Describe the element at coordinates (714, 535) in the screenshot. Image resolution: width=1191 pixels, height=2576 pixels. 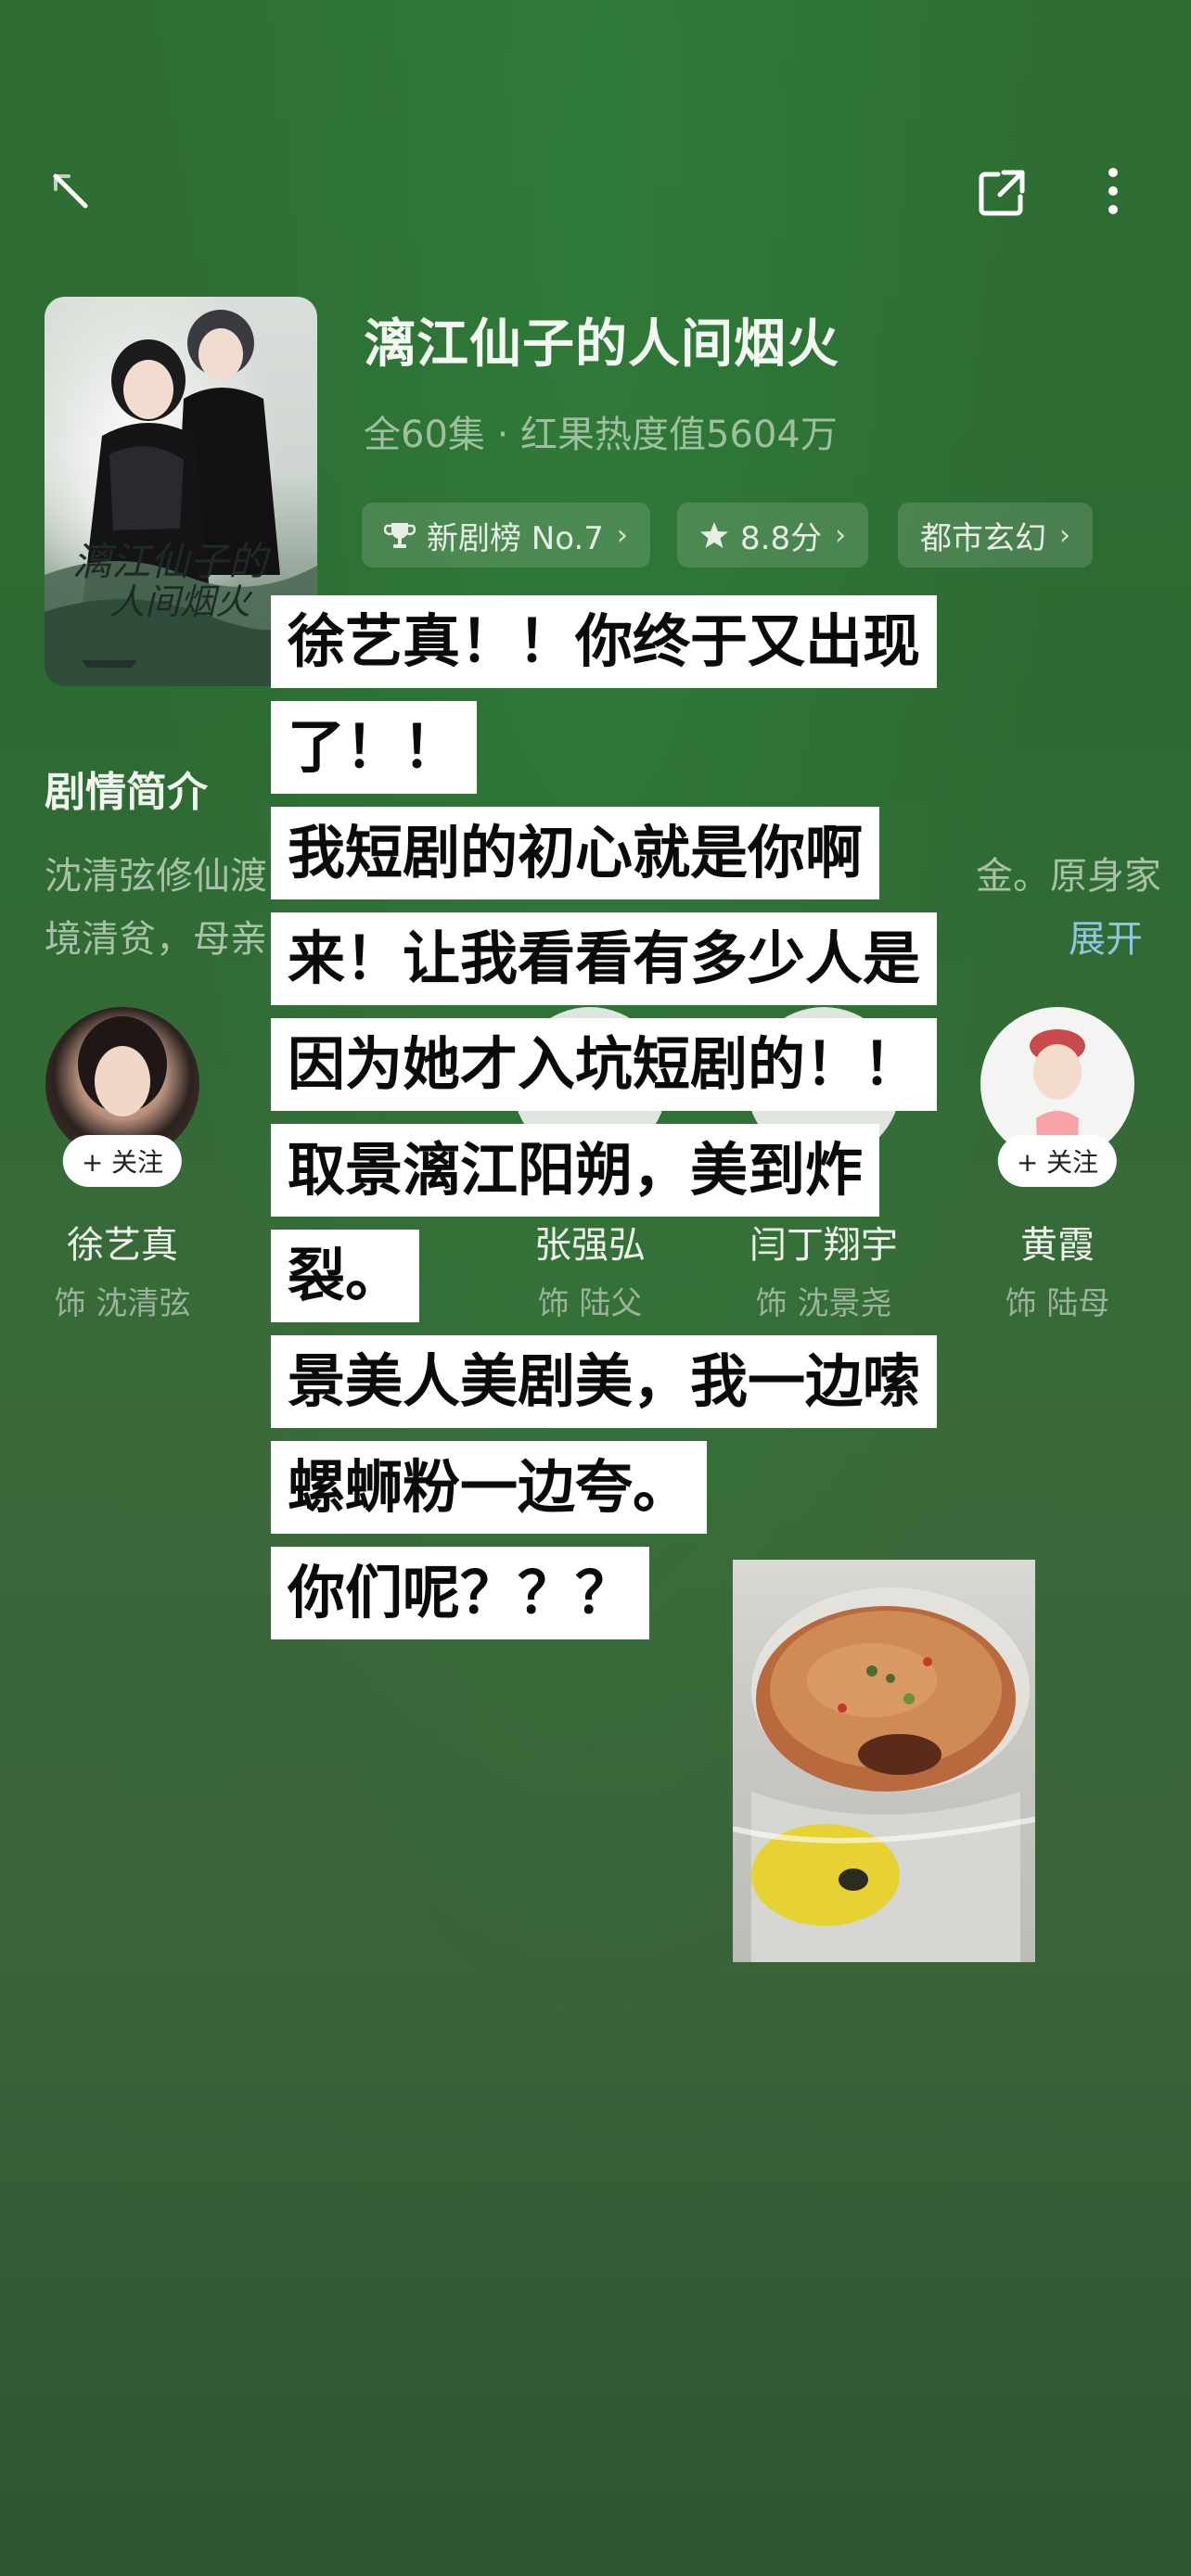
I see `star-icon` at that location.